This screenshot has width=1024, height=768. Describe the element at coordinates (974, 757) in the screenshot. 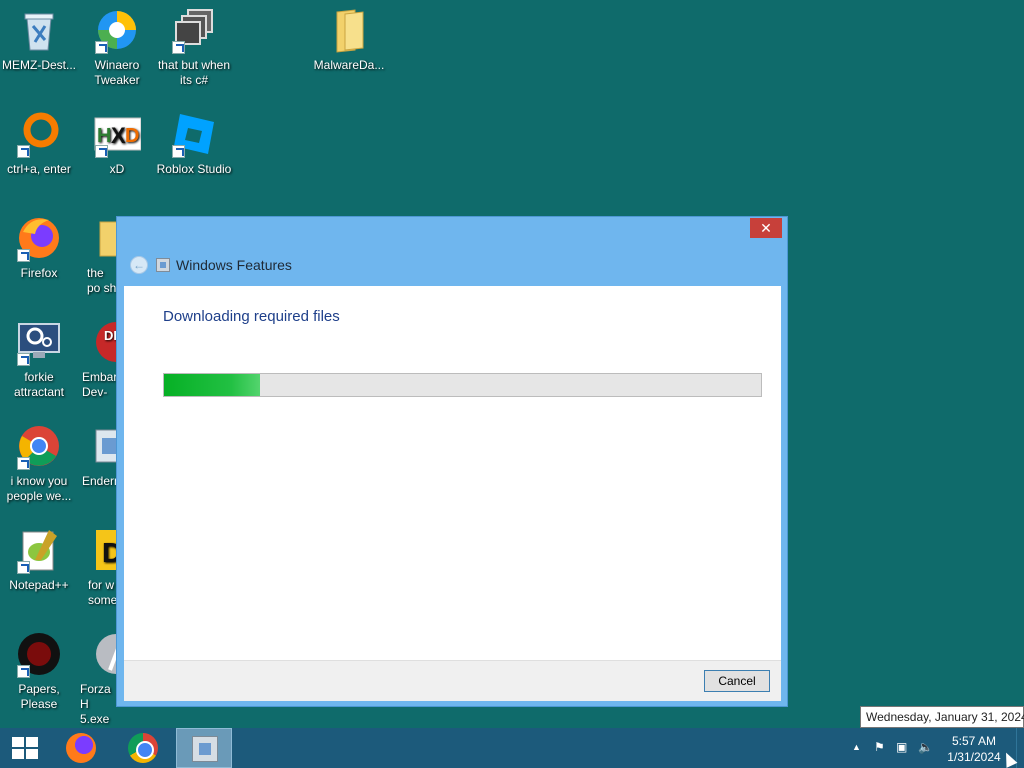

I see `clock-date: 1/31/2024` at that location.